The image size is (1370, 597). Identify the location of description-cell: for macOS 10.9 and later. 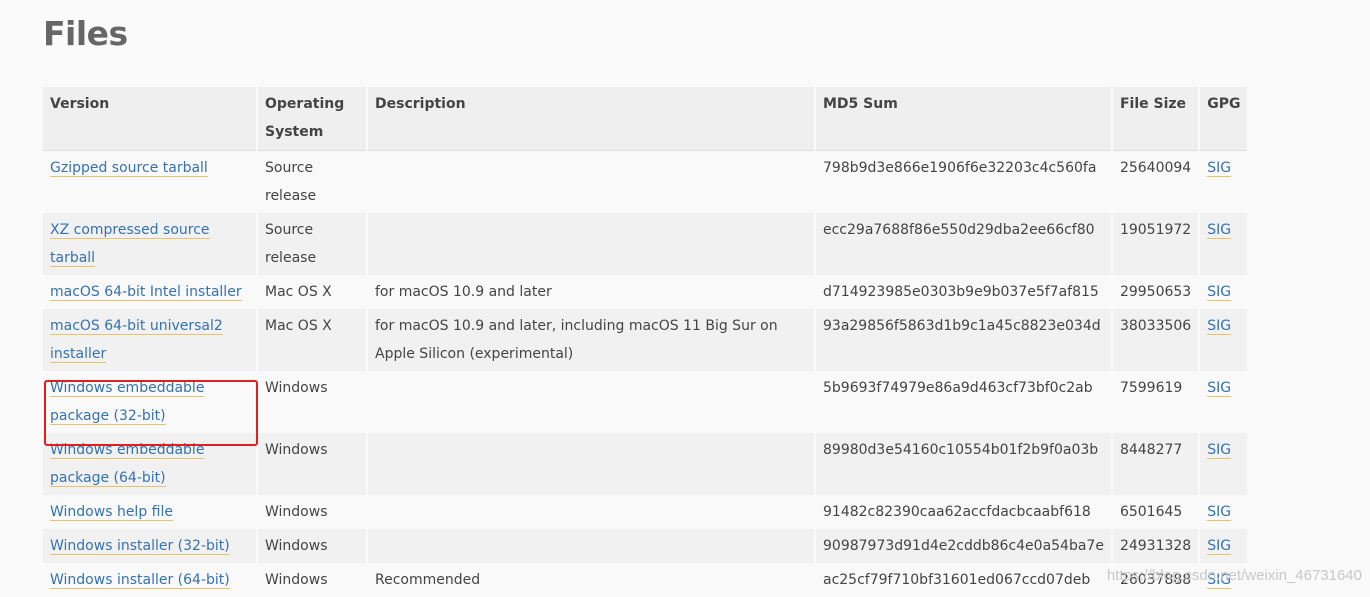
(590, 292).